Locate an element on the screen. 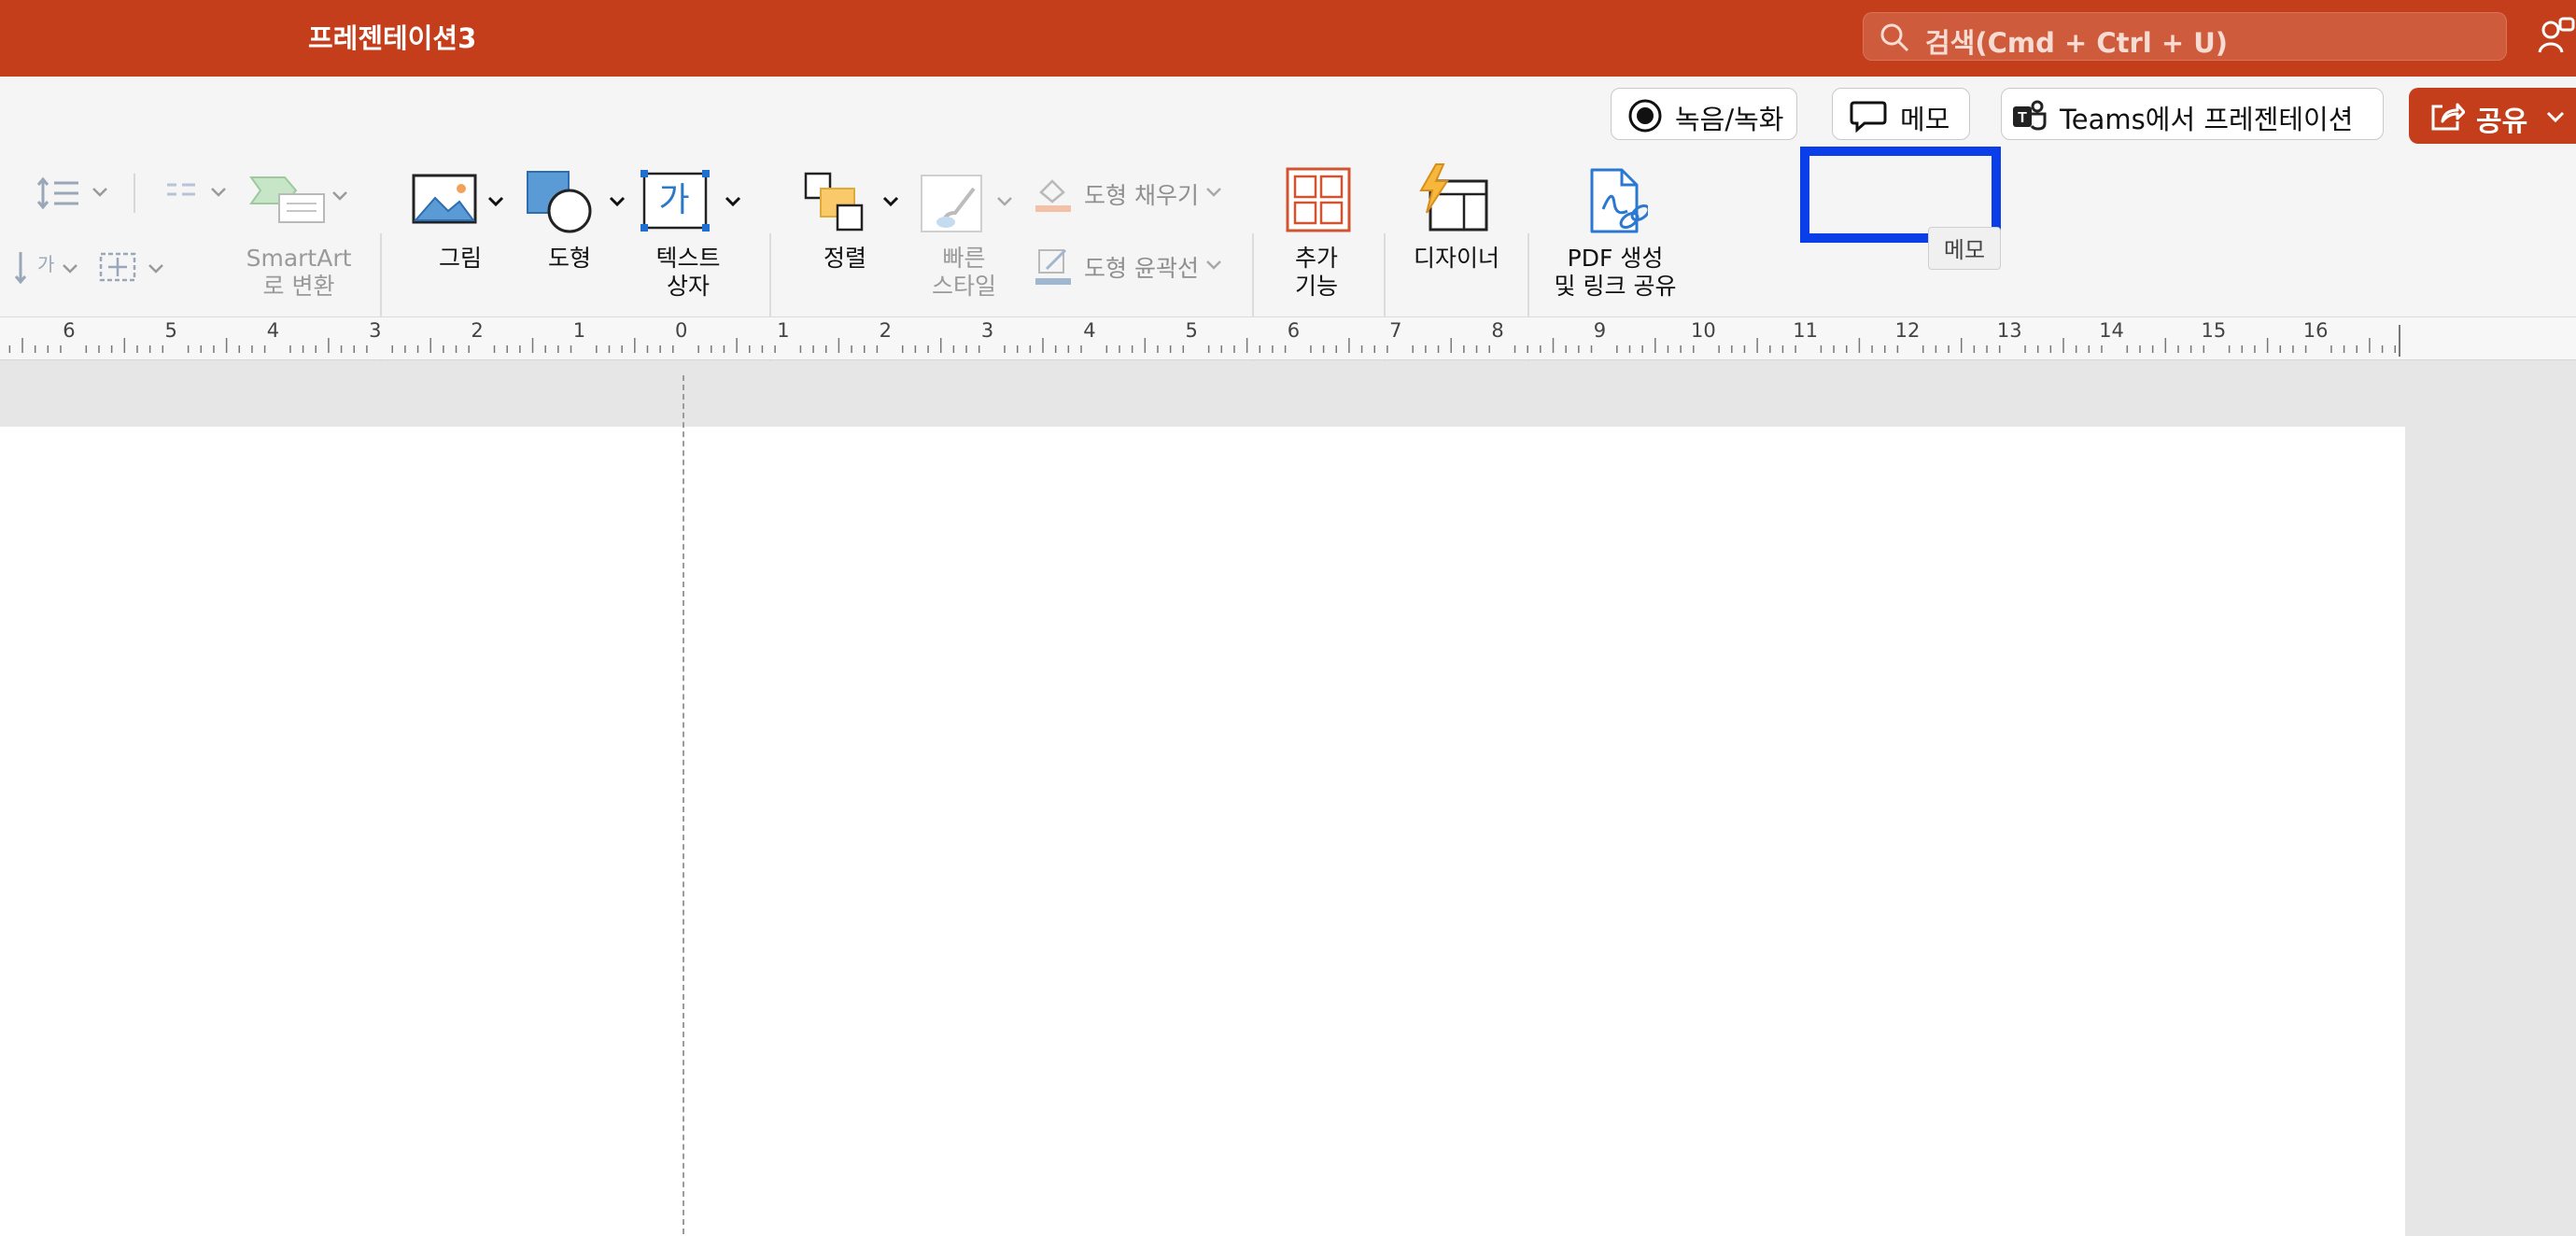 The height and width of the screenshot is (1236, 2576). record-icon is located at coordinates (1645, 116).